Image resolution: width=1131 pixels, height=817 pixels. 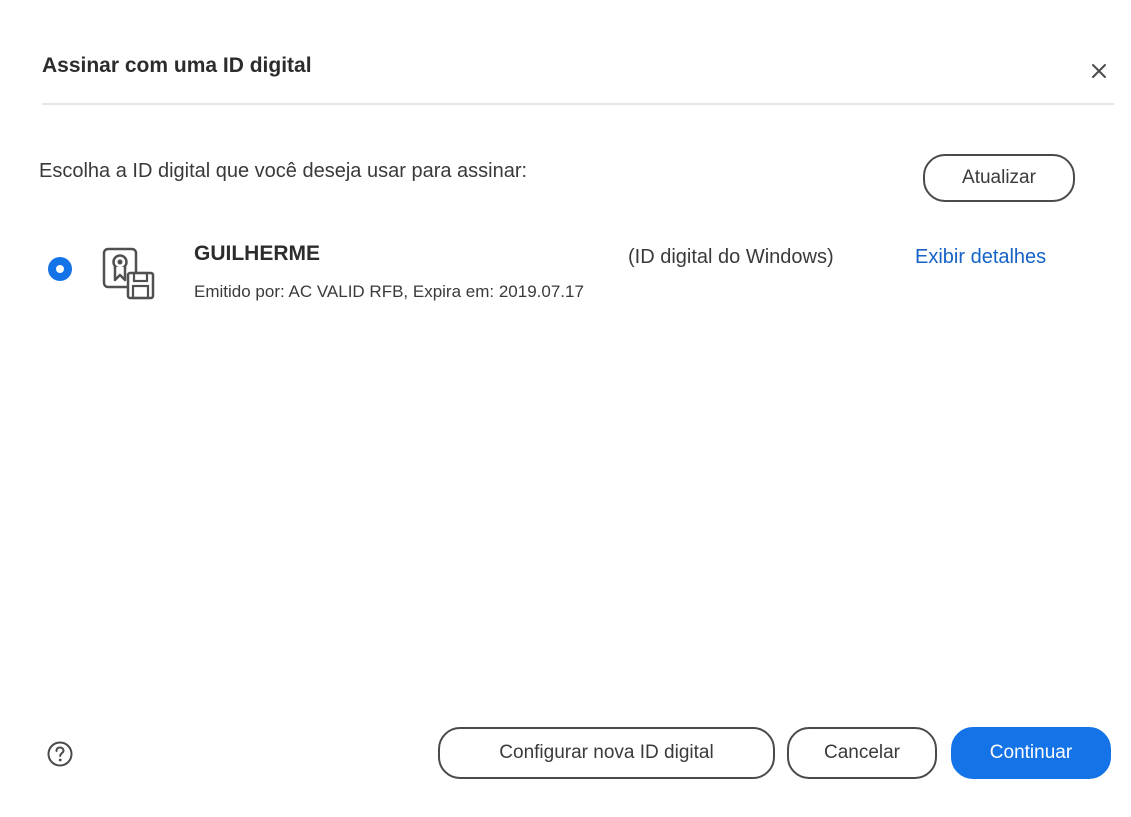 What do you see at coordinates (177, 65) in the screenshot?
I see `dialog-title: Assinar com uma ID digital` at bounding box center [177, 65].